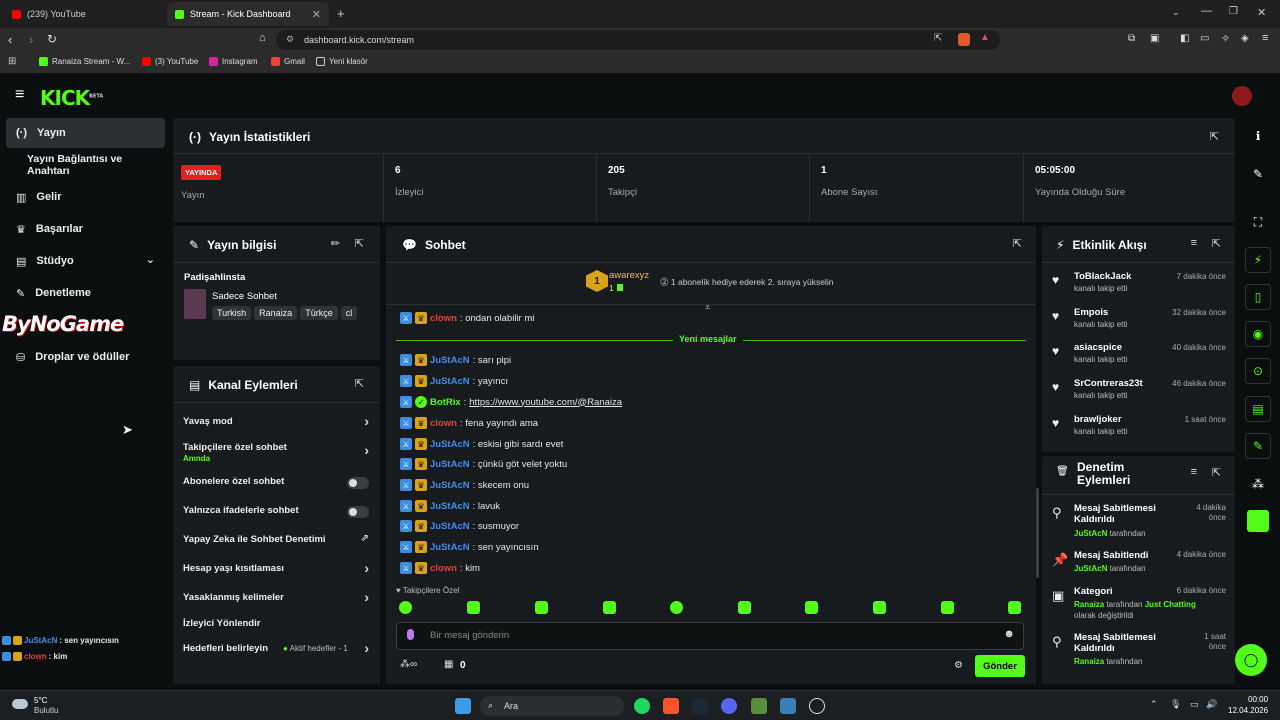 The width and height of the screenshot is (1280, 720). I want to click on sidebar-item-denetleme: ✎ Denetleme, so click(85, 293).